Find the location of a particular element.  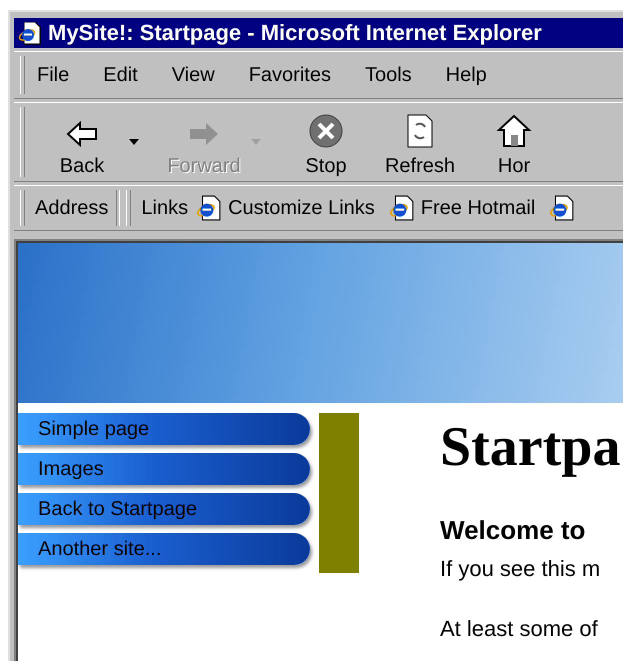

menu-item: Favorites is located at coordinates (289, 75).